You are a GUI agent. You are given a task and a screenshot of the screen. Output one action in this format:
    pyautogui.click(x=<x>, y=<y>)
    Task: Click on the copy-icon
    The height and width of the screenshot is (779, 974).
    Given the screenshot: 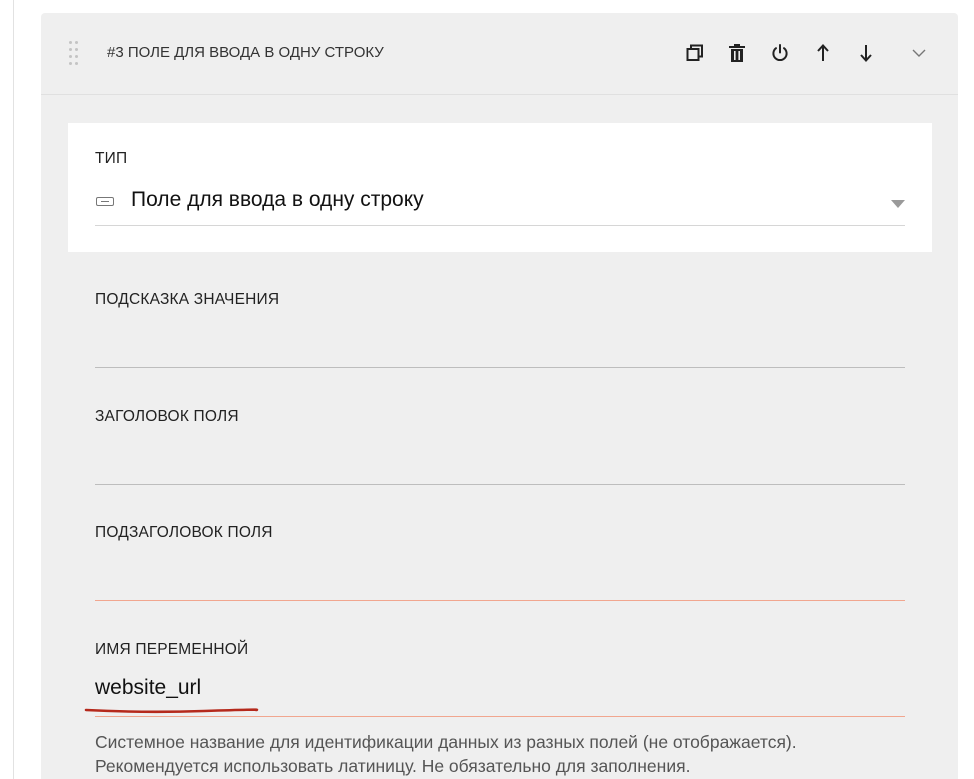 What is the action you would take?
    pyautogui.click(x=695, y=53)
    